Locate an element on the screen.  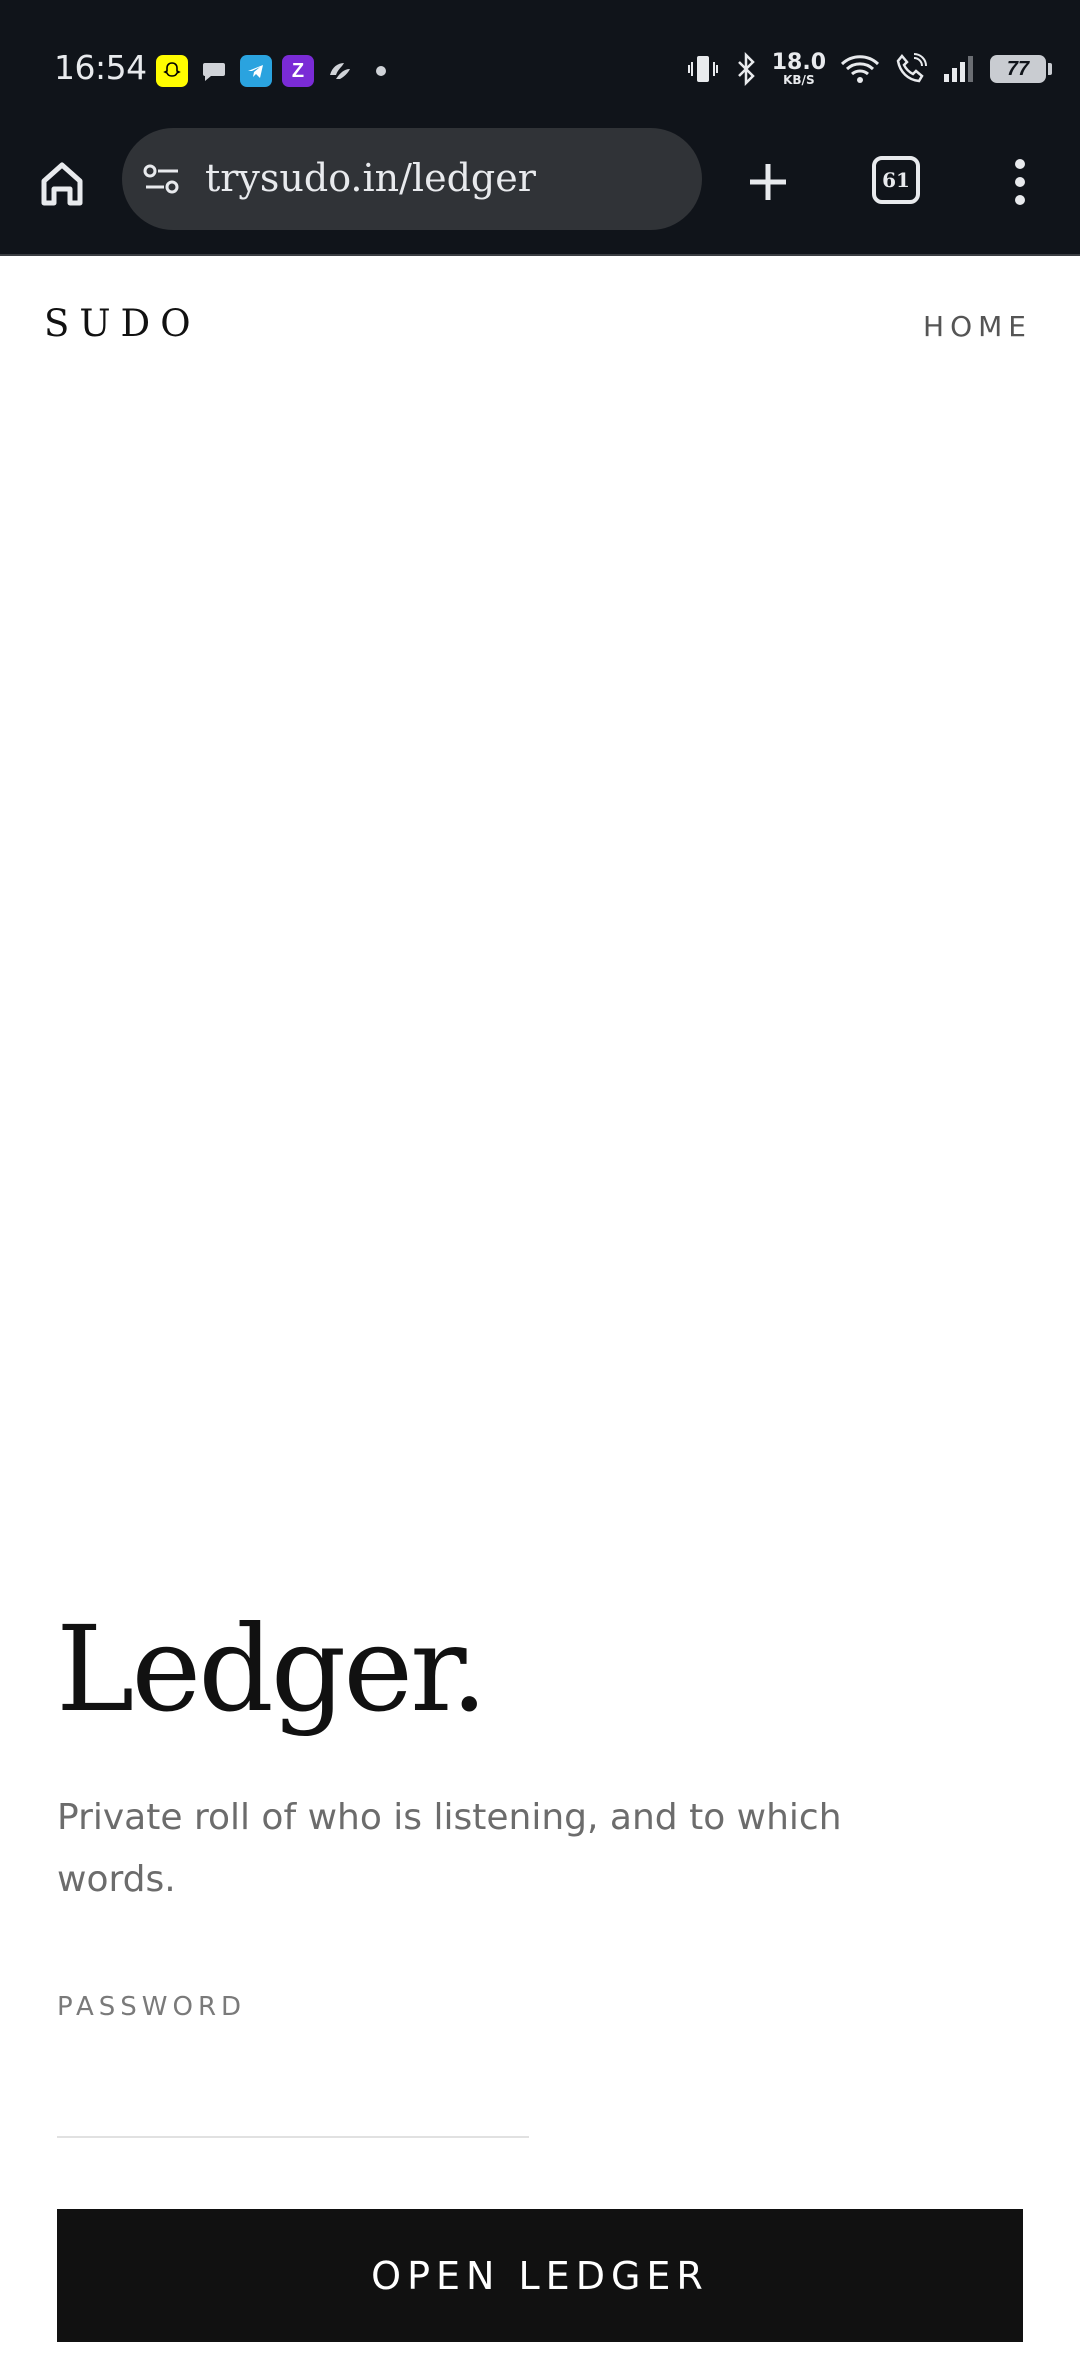
address-bar: trysudo.in/ledger is located at coordinates (412, 179).